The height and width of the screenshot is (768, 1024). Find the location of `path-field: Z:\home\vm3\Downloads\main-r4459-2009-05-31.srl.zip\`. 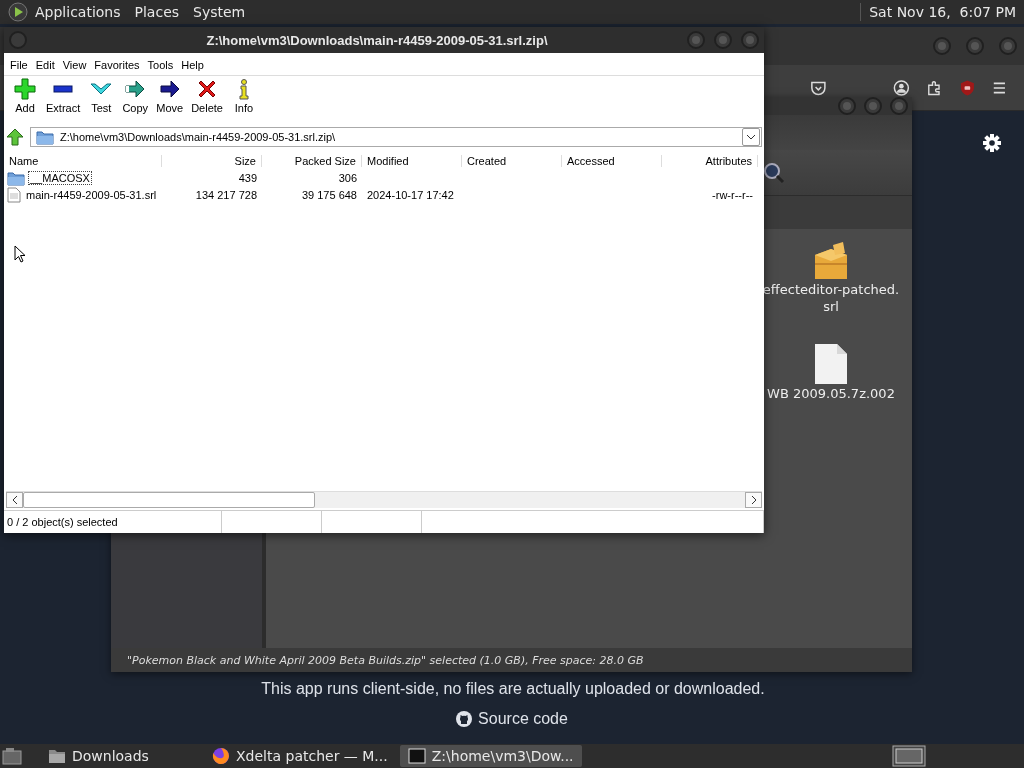

path-field: Z:\home\vm3\Downloads\main-r4459-2009-05-31.srl.zip\ is located at coordinates (396, 137).